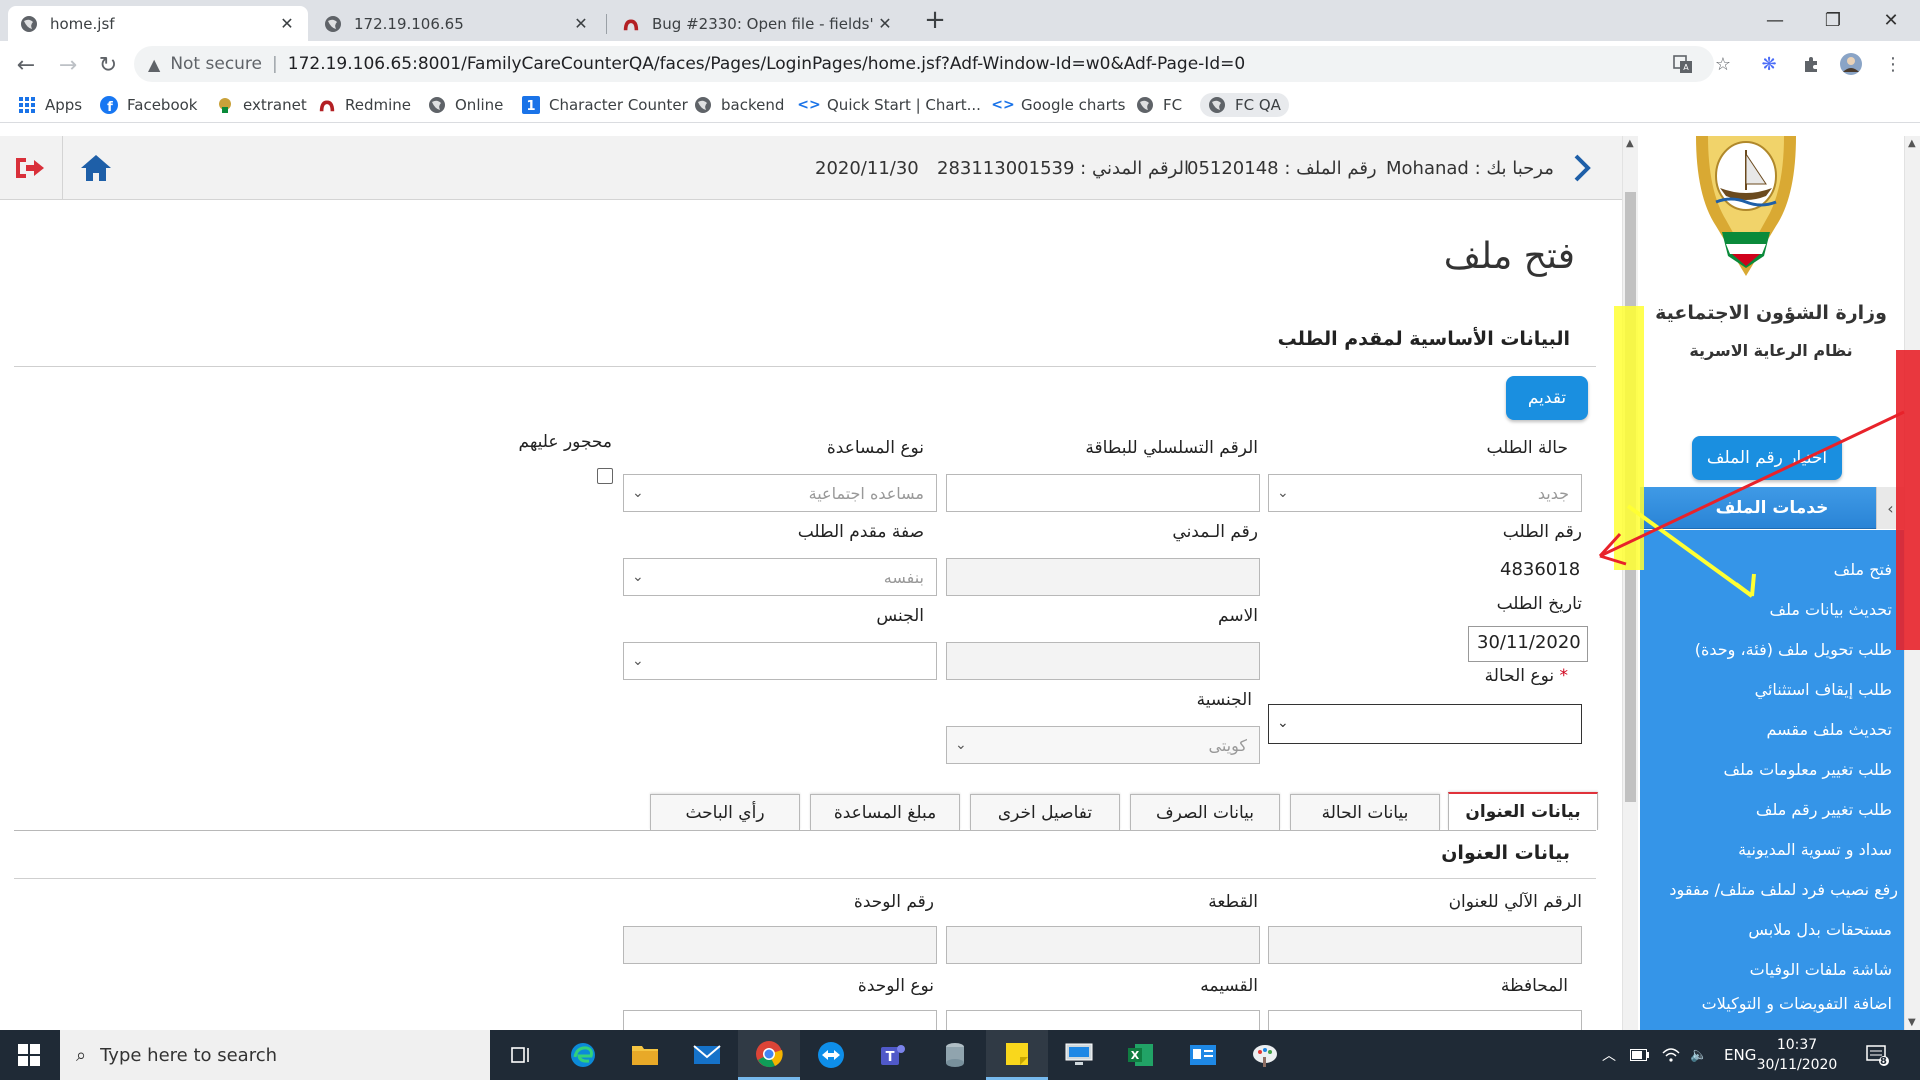 The height and width of the screenshot is (1080, 1920). I want to click on card-serial-input, so click(1103, 493).